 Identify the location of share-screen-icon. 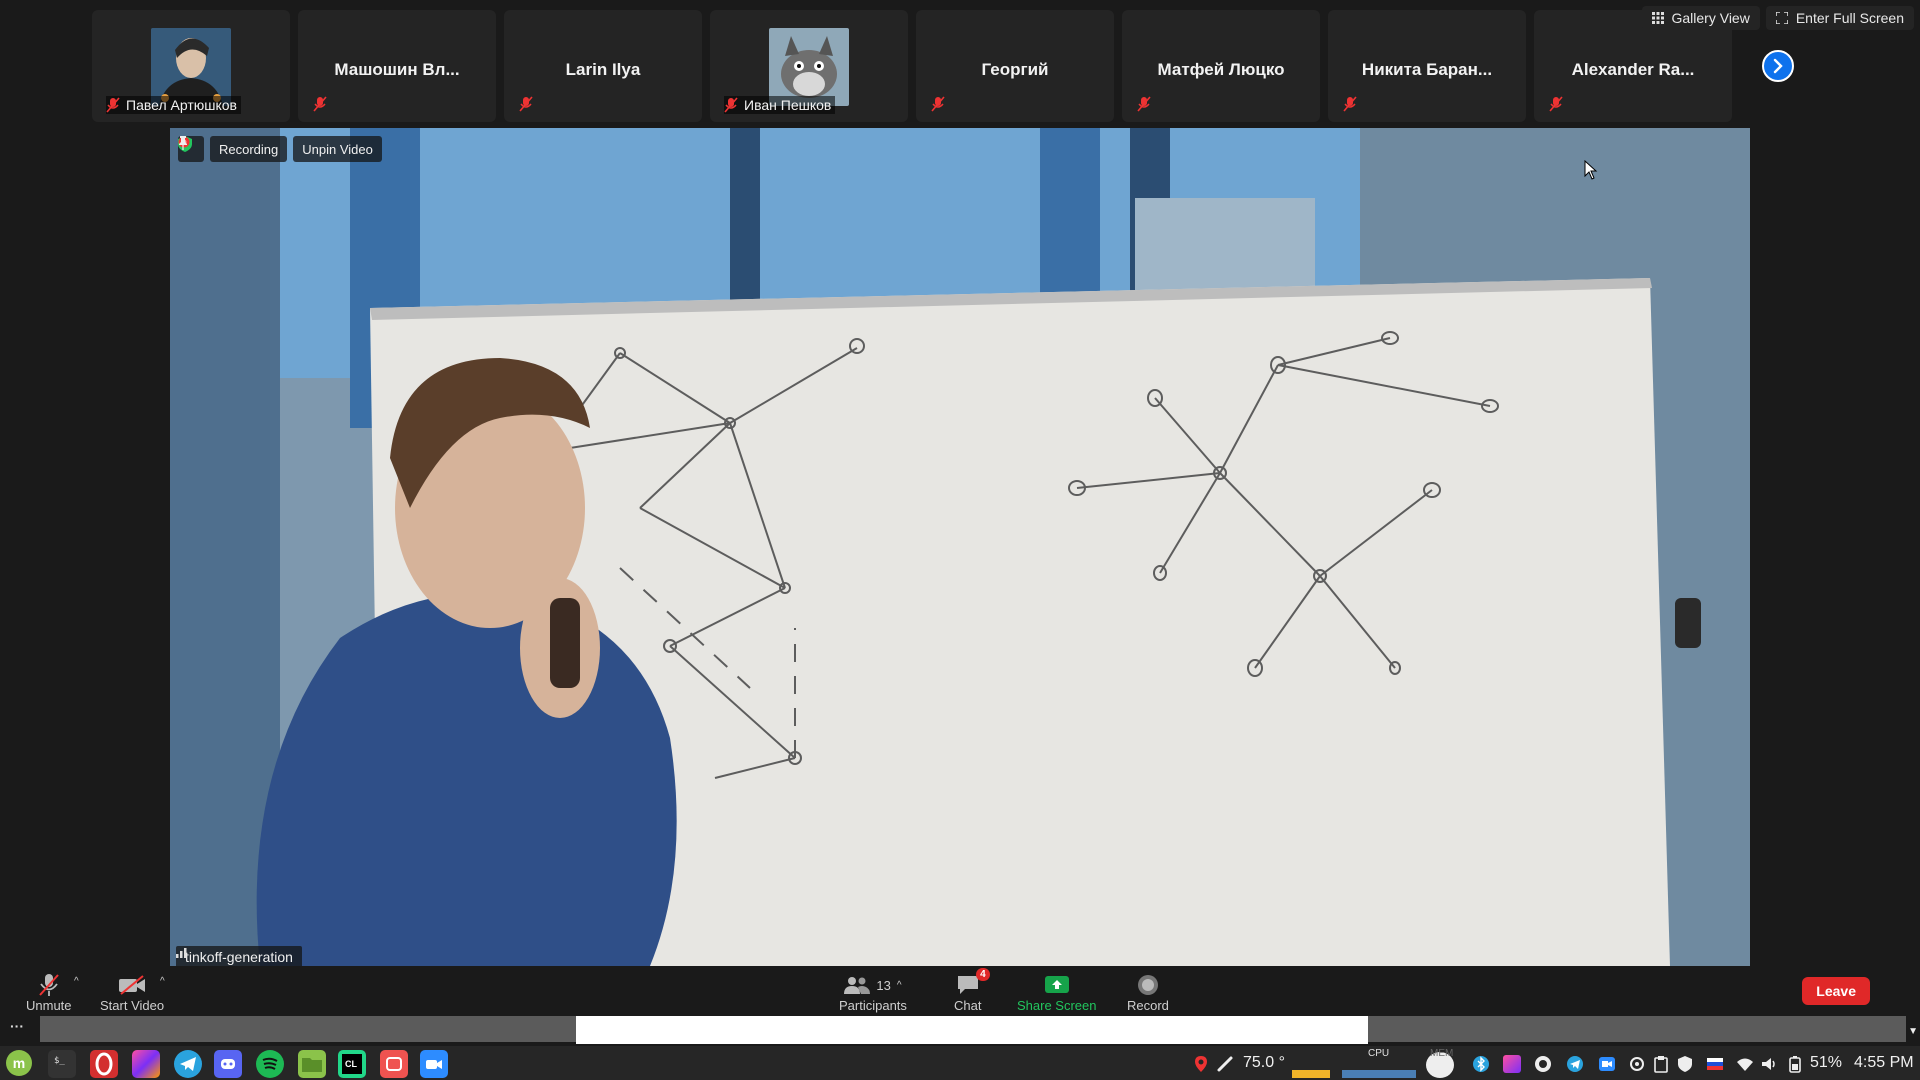
(1056, 984).